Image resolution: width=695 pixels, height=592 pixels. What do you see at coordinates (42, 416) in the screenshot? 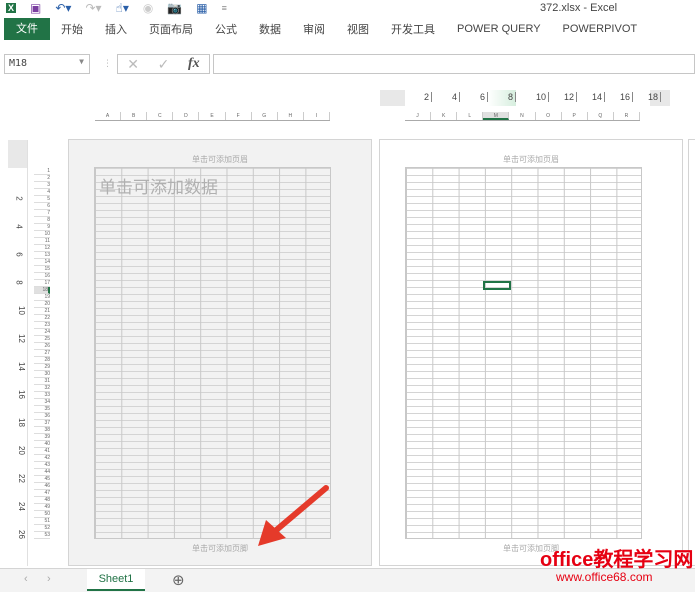
I see `row-number: 36` at bounding box center [42, 416].